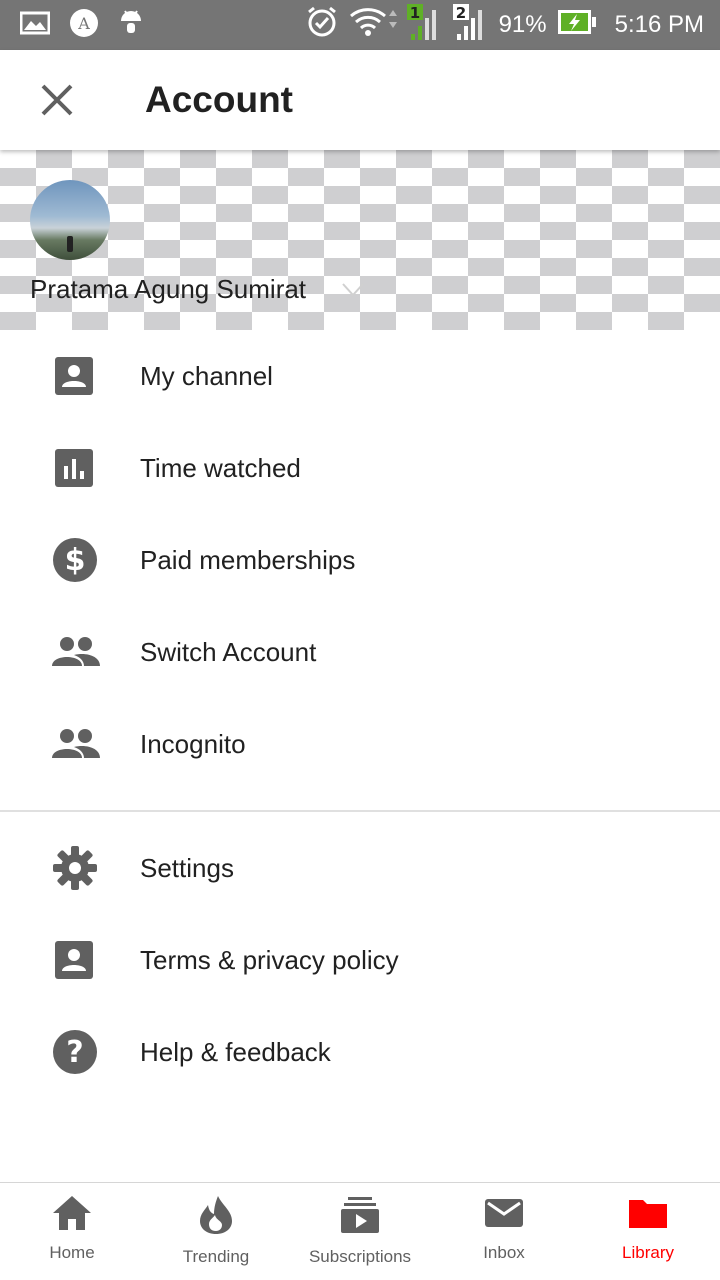 This screenshot has width=720, height=1280. Describe the element at coordinates (360, 652) in the screenshot. I see `menu-item-switch-account: Switch Account` at that location.